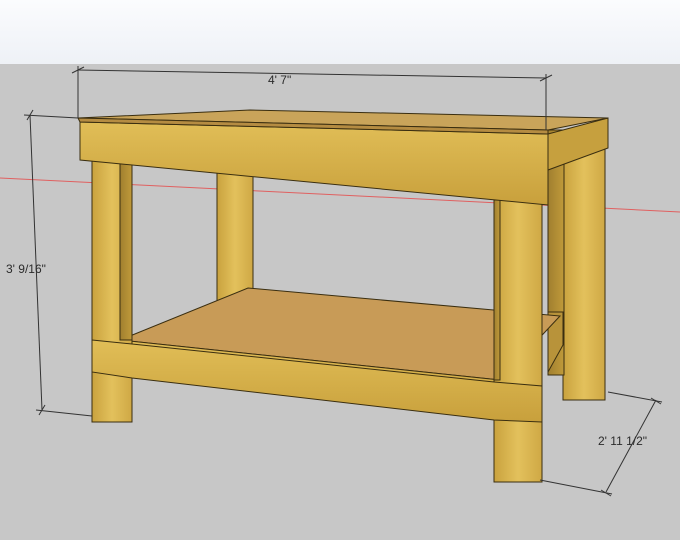 This screenshot has height=540, width=680. I want to click on front-right-leg, so click(518, 341).